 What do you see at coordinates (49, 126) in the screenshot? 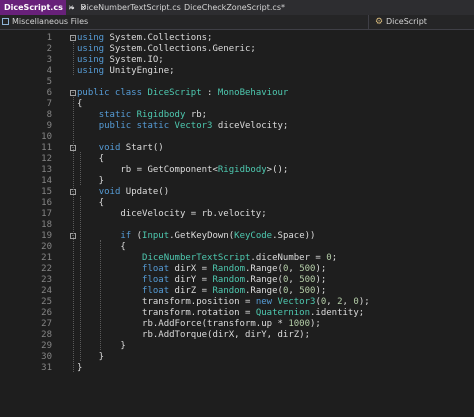
I see `line-number: 9` at bounding box center [49, 126].